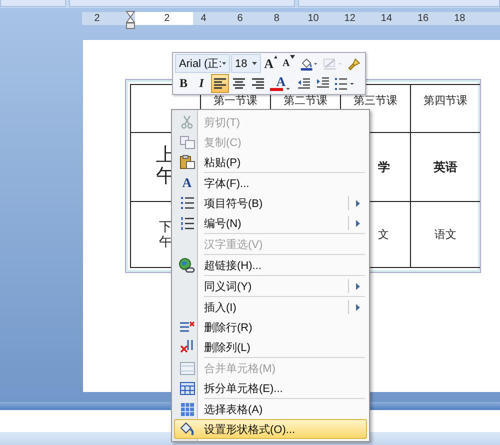 The image size is (500, 445). What do you see at coordinates (187, 388) in the screenshot?
I see `split-cells-icon` at bounding box center [187, 388].